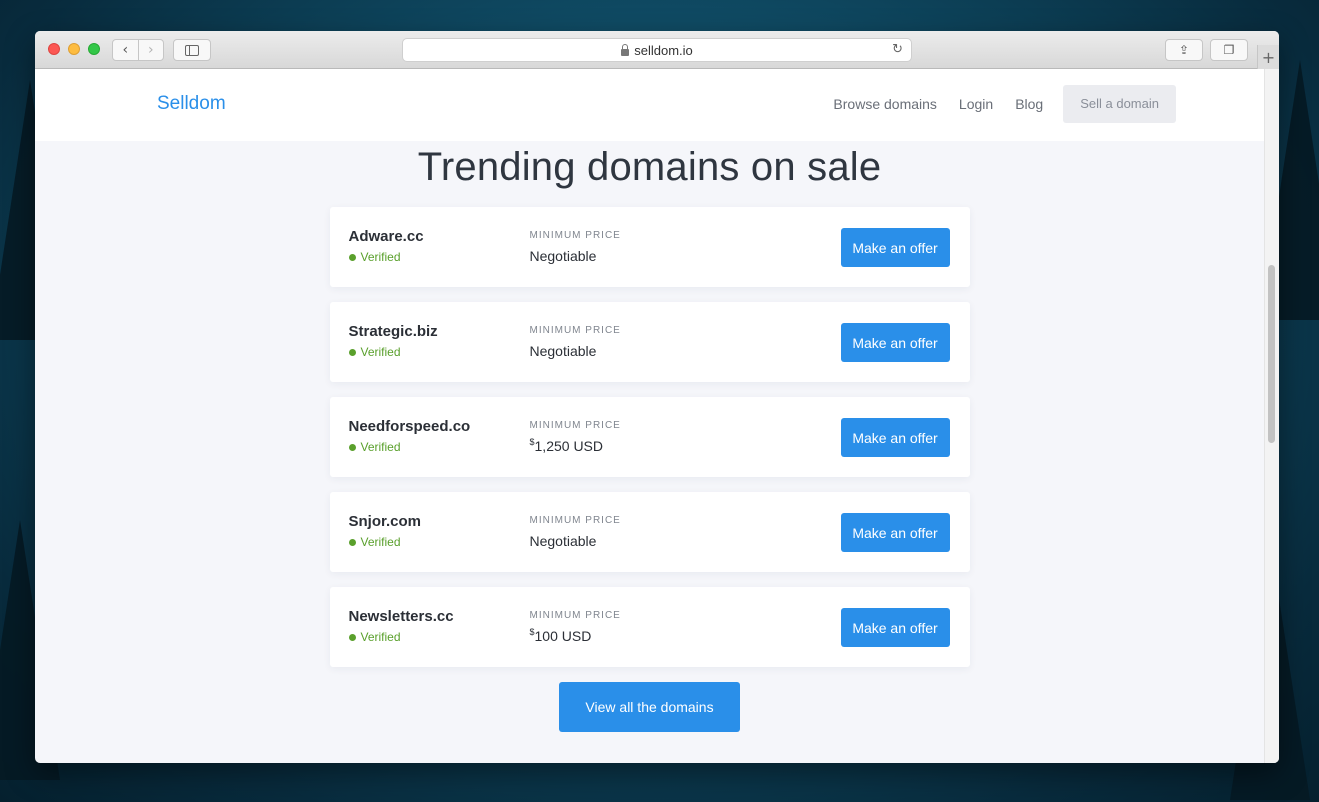  I want to click on nav-blog: Blog, so click(1029, 104).